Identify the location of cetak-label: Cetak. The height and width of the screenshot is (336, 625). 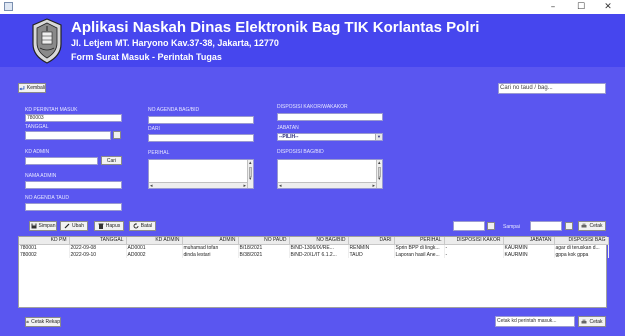
(596, 321).